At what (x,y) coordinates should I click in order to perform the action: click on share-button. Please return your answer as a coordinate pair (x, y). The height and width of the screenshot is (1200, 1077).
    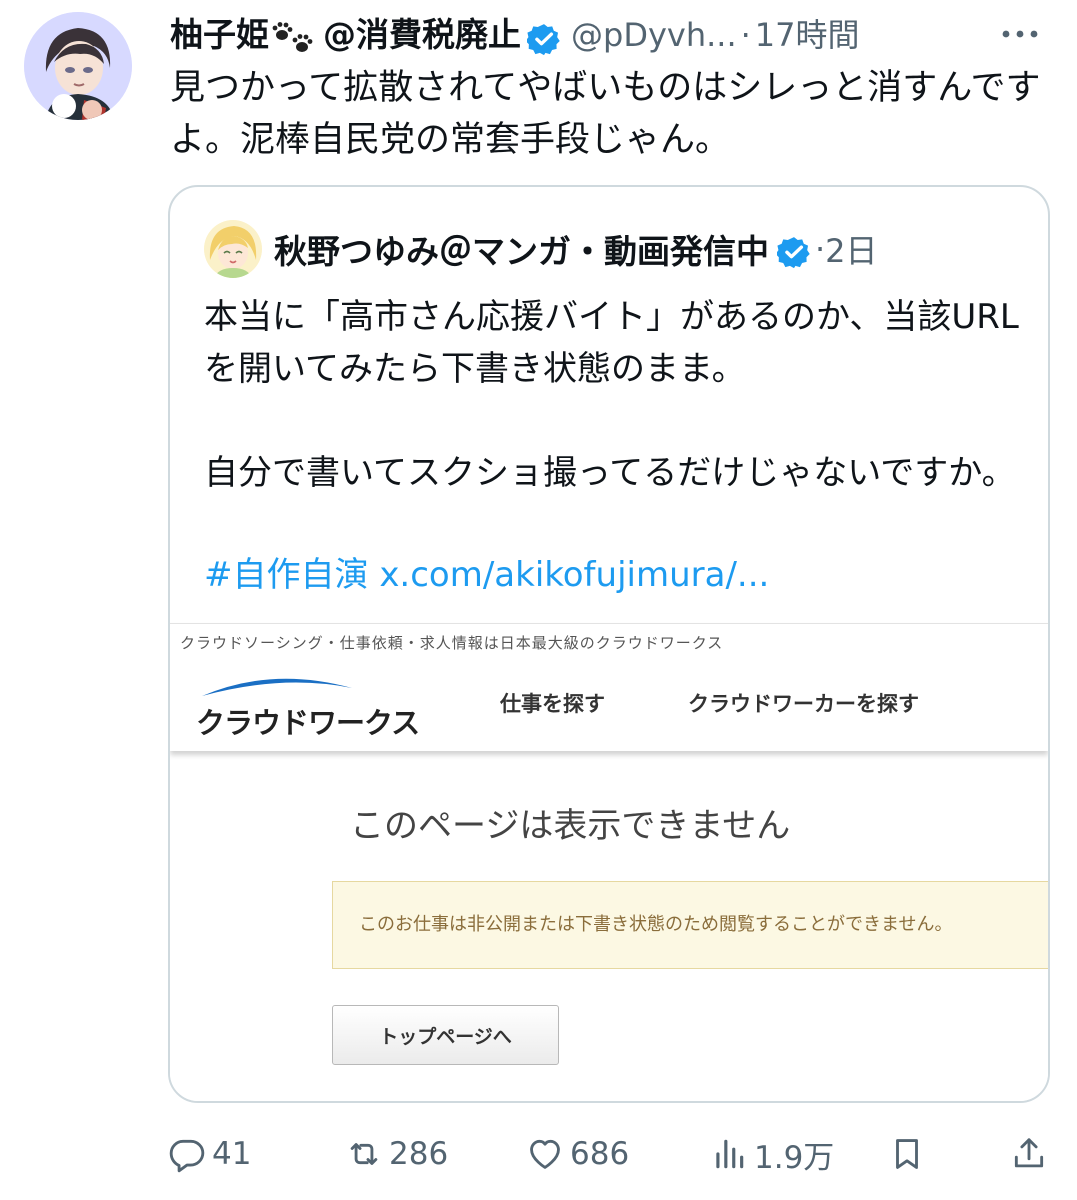
    Looking at the image, I should click on (1032, 1154).